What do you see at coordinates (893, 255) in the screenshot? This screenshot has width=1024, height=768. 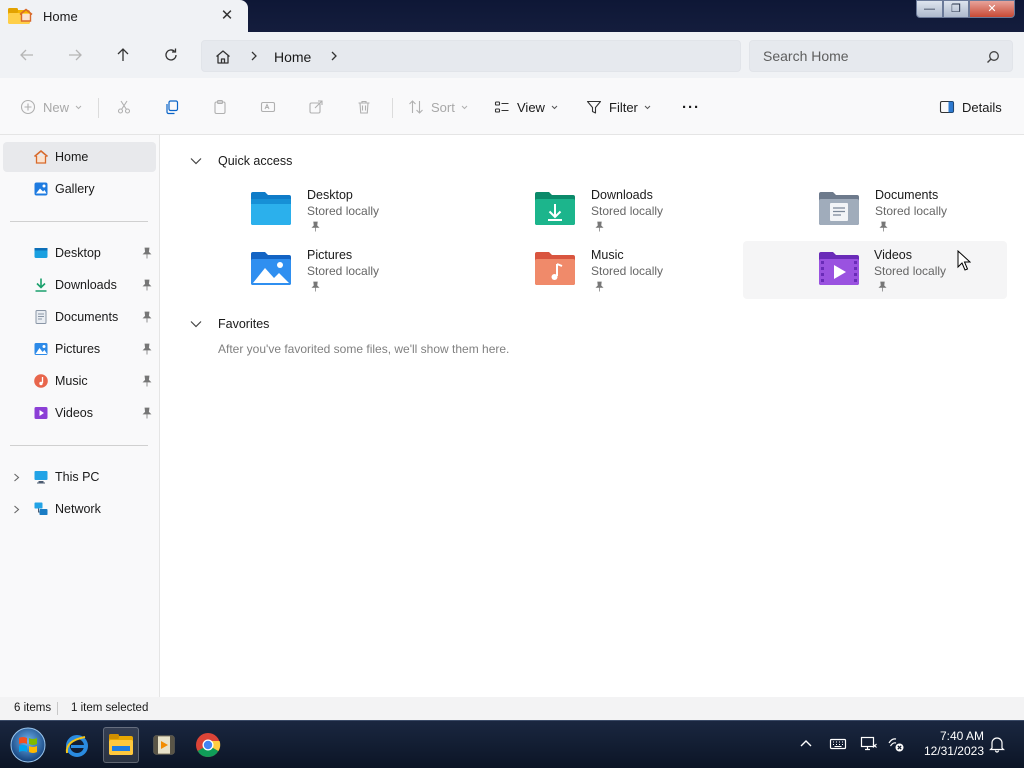 I see `tile-name: Videos` at bounding box center [893, 255].